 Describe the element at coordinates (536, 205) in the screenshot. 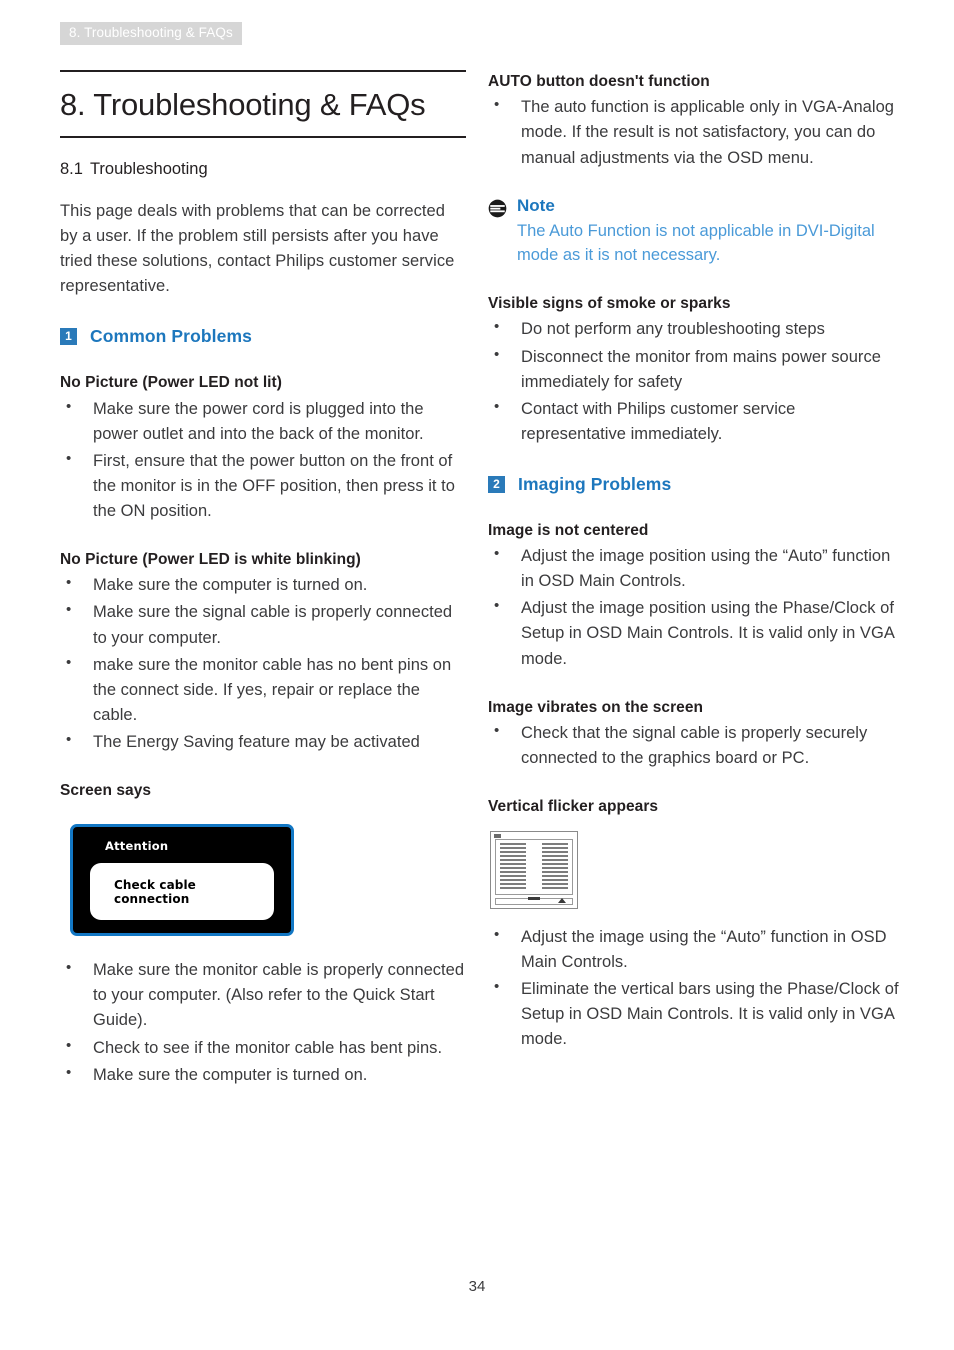

I see `note-title: Note` at that location.